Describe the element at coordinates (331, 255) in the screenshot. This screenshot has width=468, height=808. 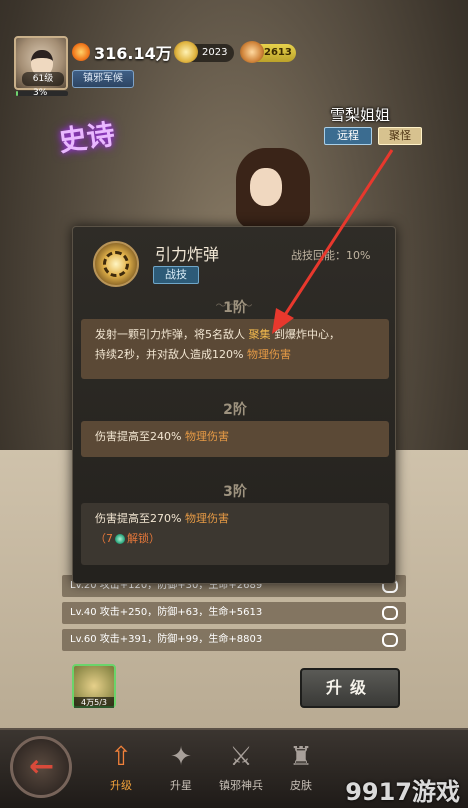
I see `skill-energy: 战技回能：10%` at that location.